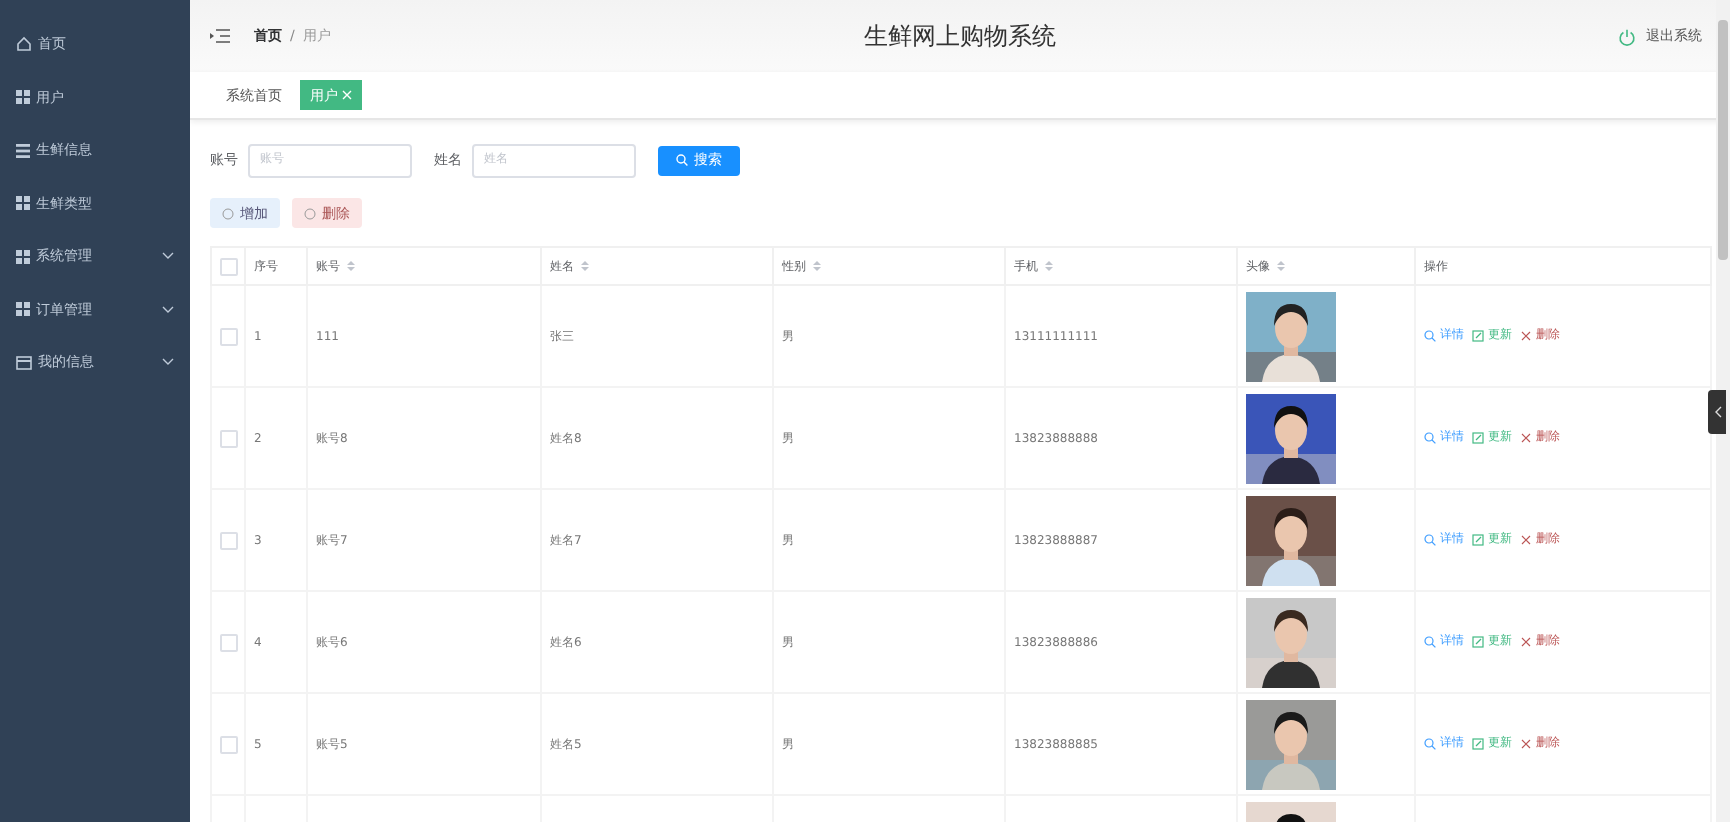 This screenshot has width=1730, height=822. What do you see at coordinates (229, 266) in the screenshot?
I see `select-all-checkbox` at bounding box center [229, 266].